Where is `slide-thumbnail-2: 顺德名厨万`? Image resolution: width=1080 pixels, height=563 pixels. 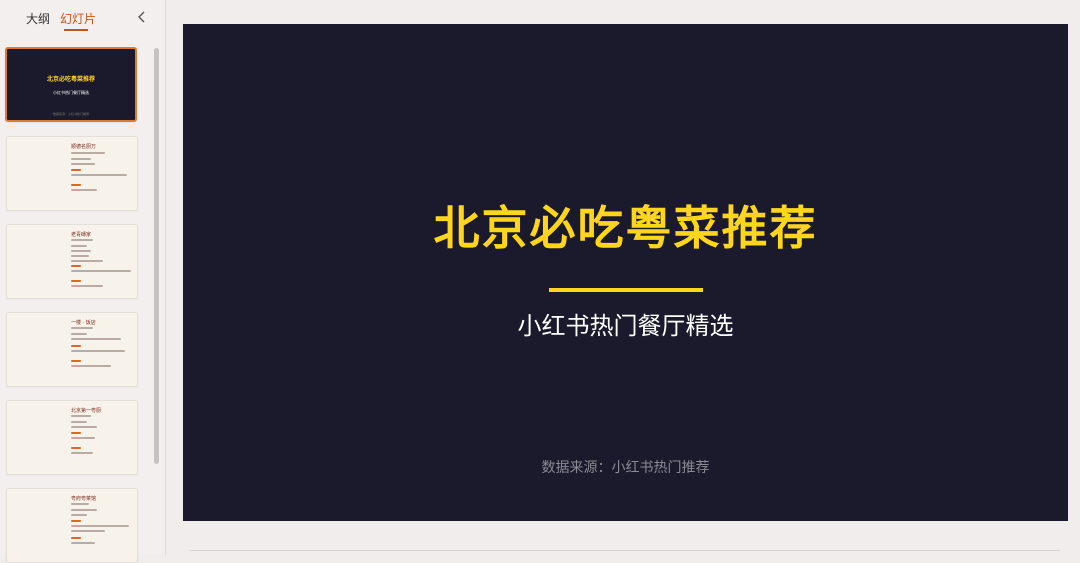 slide-thumbnail-2: 顺德名厨万 is located at coordinates (72, 173).